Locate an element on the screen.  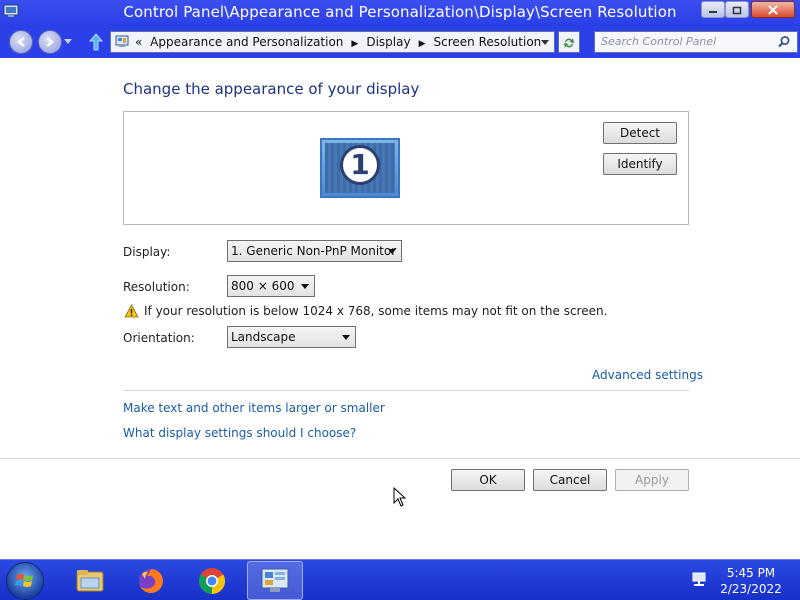
chrome-icon is located at coordinates (212, 581).